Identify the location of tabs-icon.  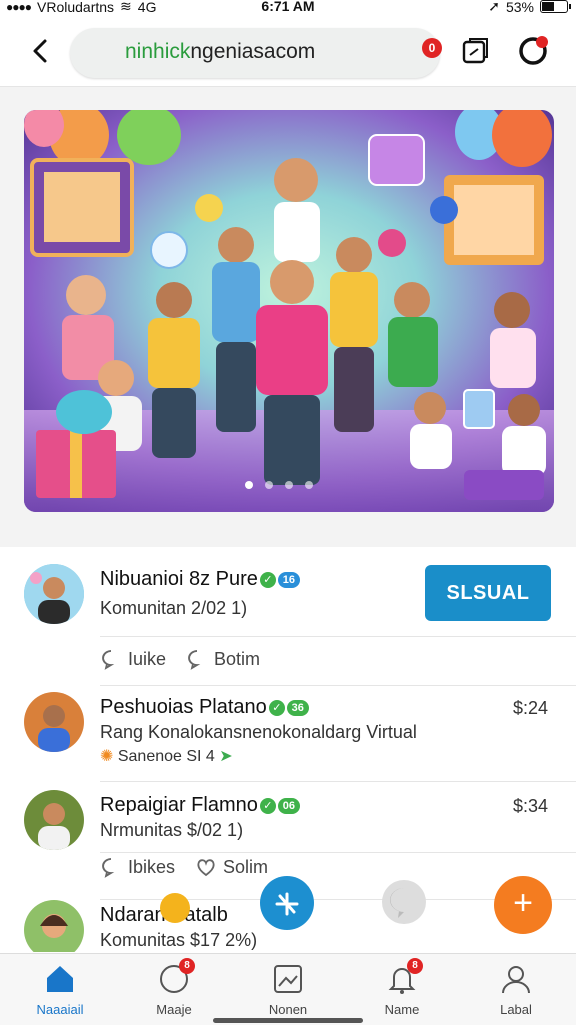
(475, 51).